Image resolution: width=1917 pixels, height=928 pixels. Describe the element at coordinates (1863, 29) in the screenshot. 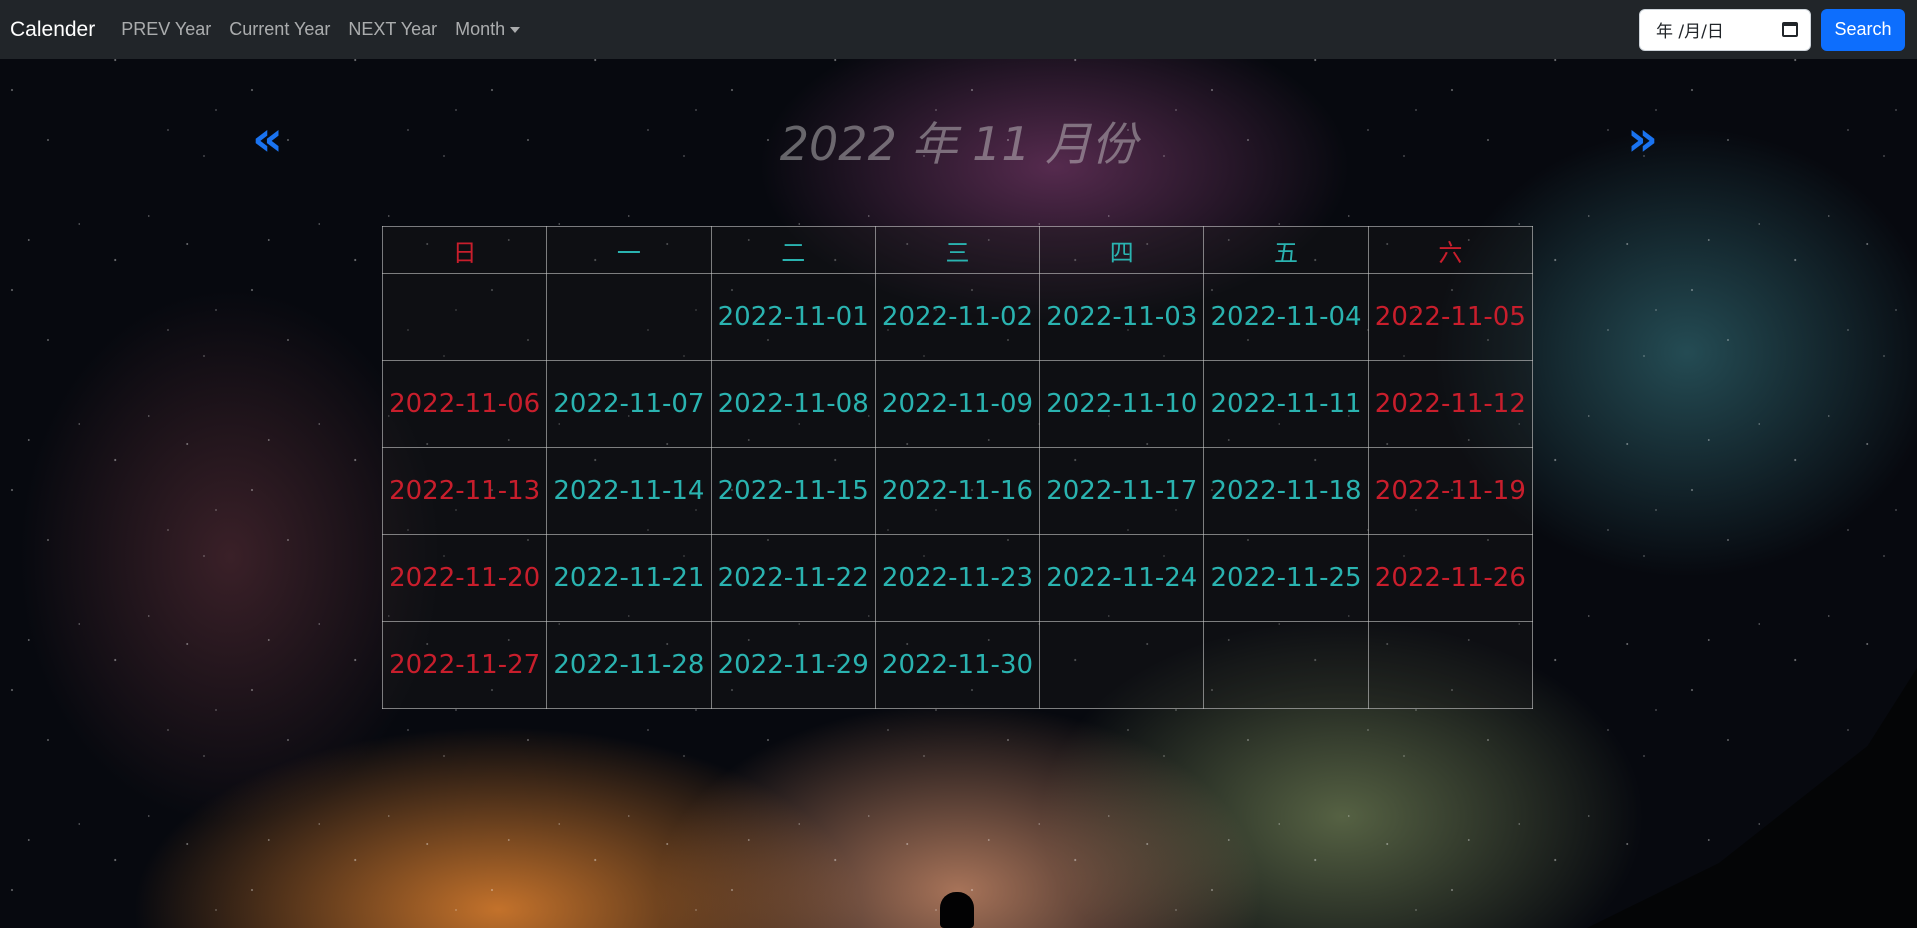

I see `search-button: Search` at that location.